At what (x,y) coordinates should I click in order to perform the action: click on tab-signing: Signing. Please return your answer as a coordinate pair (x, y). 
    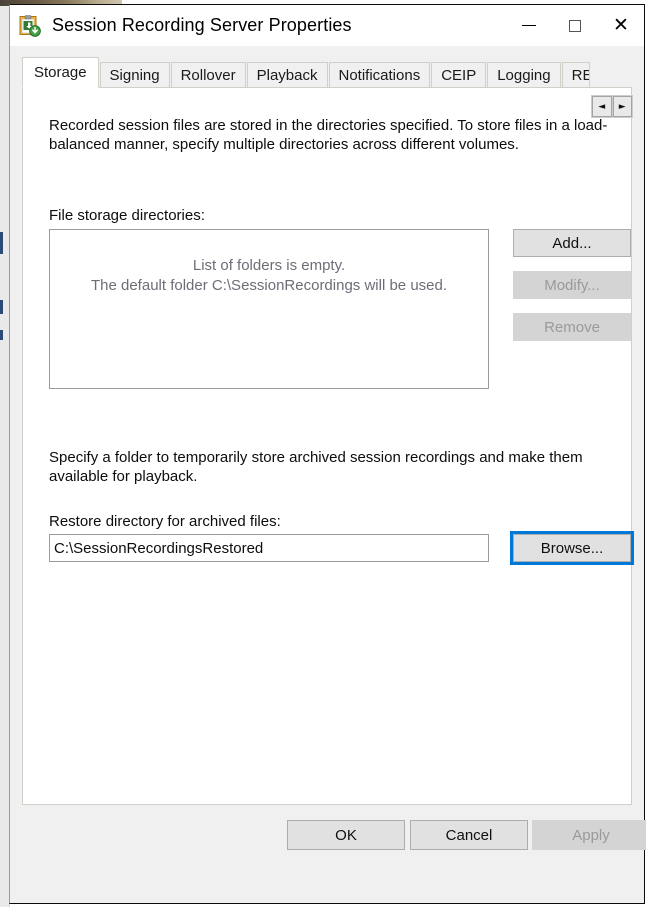
    Looking at the image, I should click on (134, 75).